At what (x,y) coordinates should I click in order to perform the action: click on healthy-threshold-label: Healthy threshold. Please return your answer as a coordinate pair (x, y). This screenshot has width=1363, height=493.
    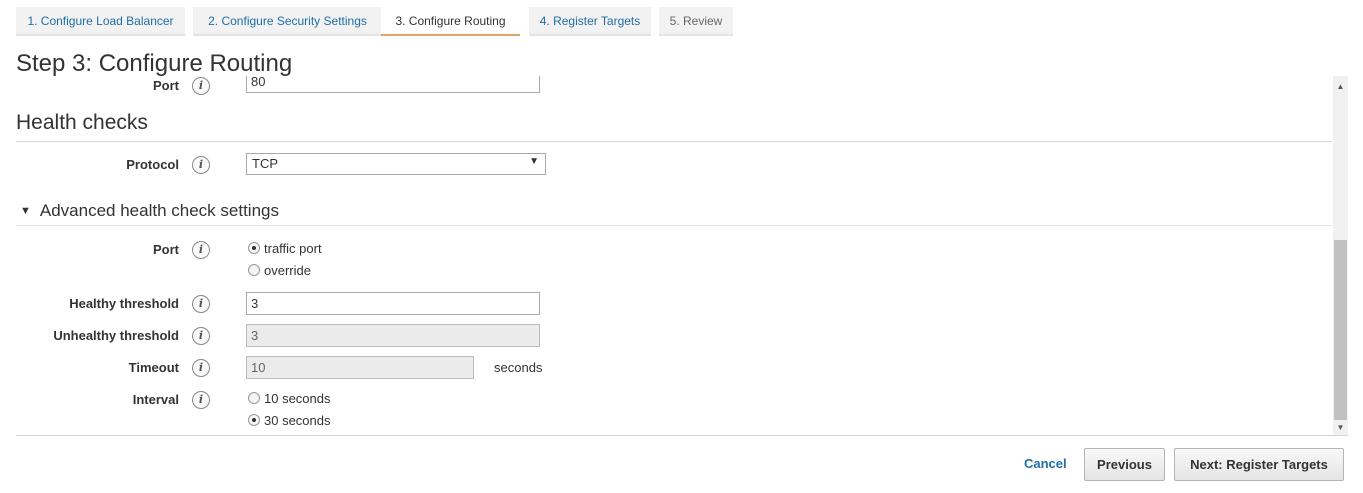
    Looking at the image, I should click on (124, 303).